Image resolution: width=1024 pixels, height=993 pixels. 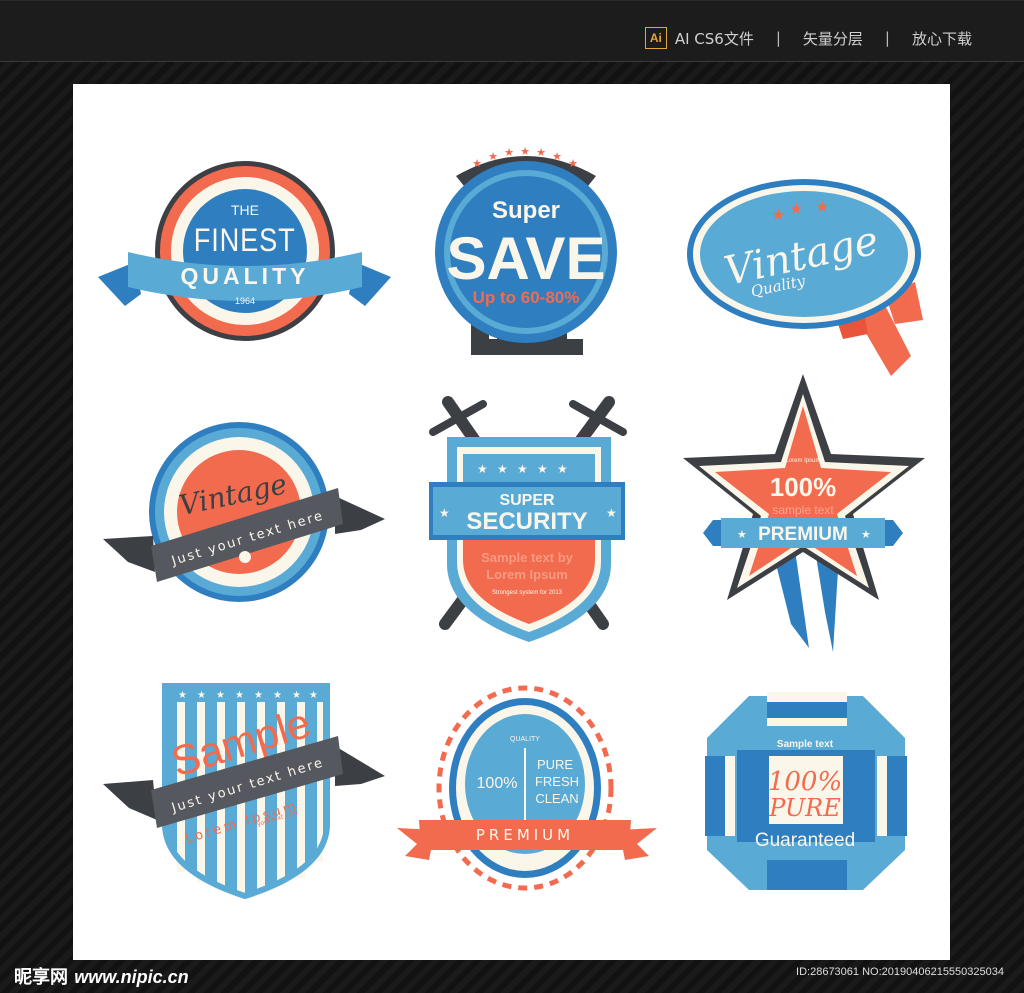 I want to click on clean-word: CLEAN, so click(x=556, y=798).